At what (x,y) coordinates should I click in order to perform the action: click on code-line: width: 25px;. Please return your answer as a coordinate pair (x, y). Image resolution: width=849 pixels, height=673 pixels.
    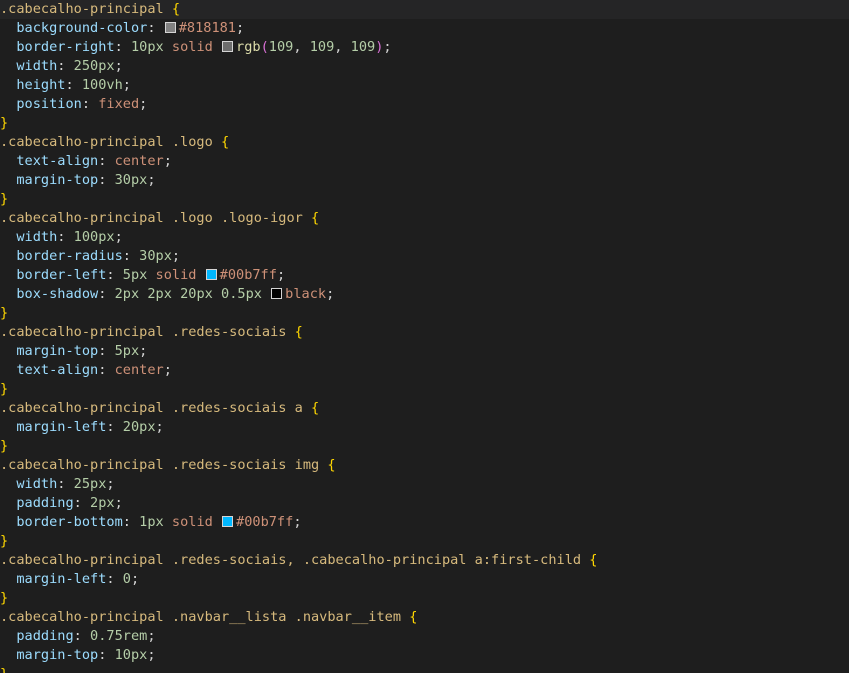
    Looking at the image, I should click on (424, 484).